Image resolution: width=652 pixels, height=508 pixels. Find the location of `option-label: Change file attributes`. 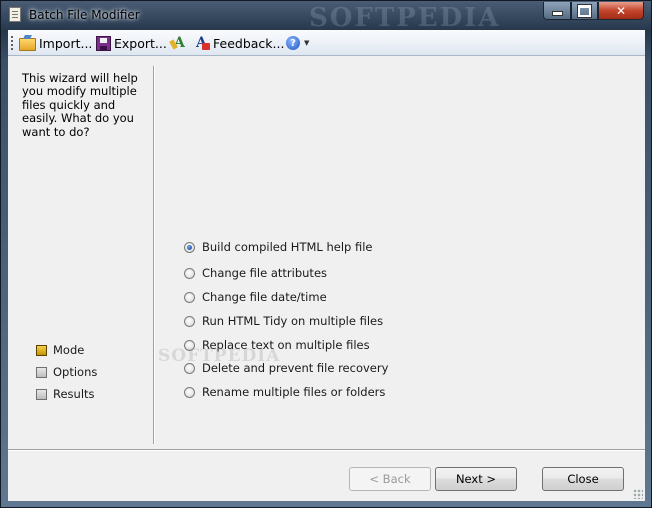

option-label: Change file attributes is located at coordinates (265, 273).